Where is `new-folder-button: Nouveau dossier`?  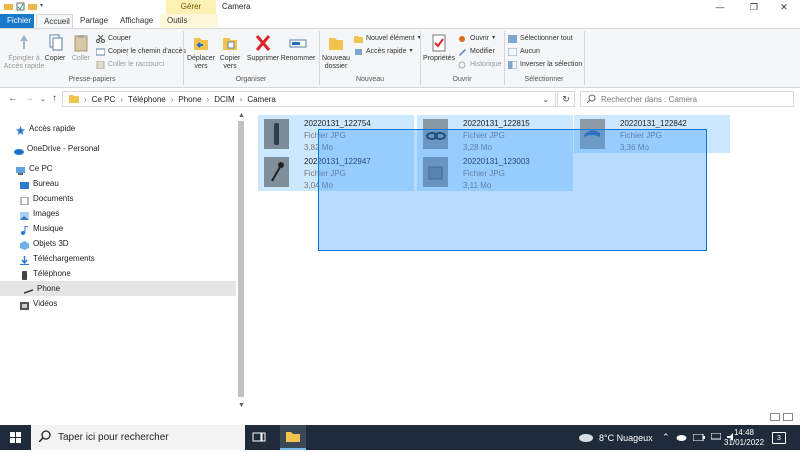
new-folder-button: Nouveau dossier is located at coordinates (336, 52).